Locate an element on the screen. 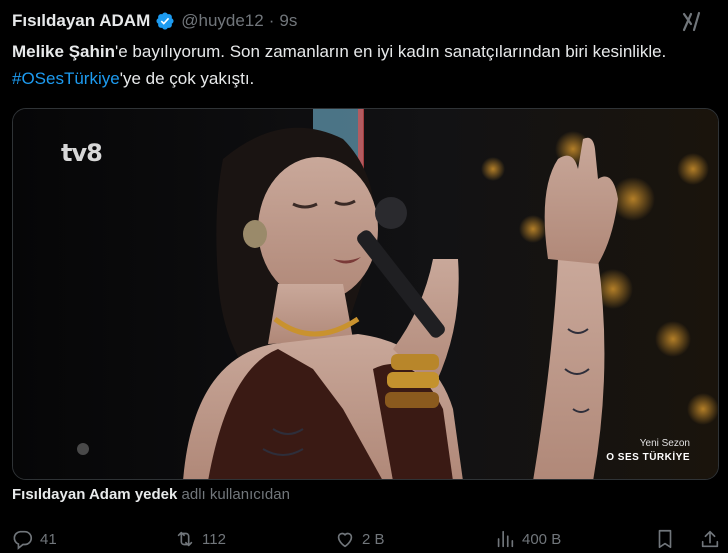  share-button is located at coordinates (713, 539).